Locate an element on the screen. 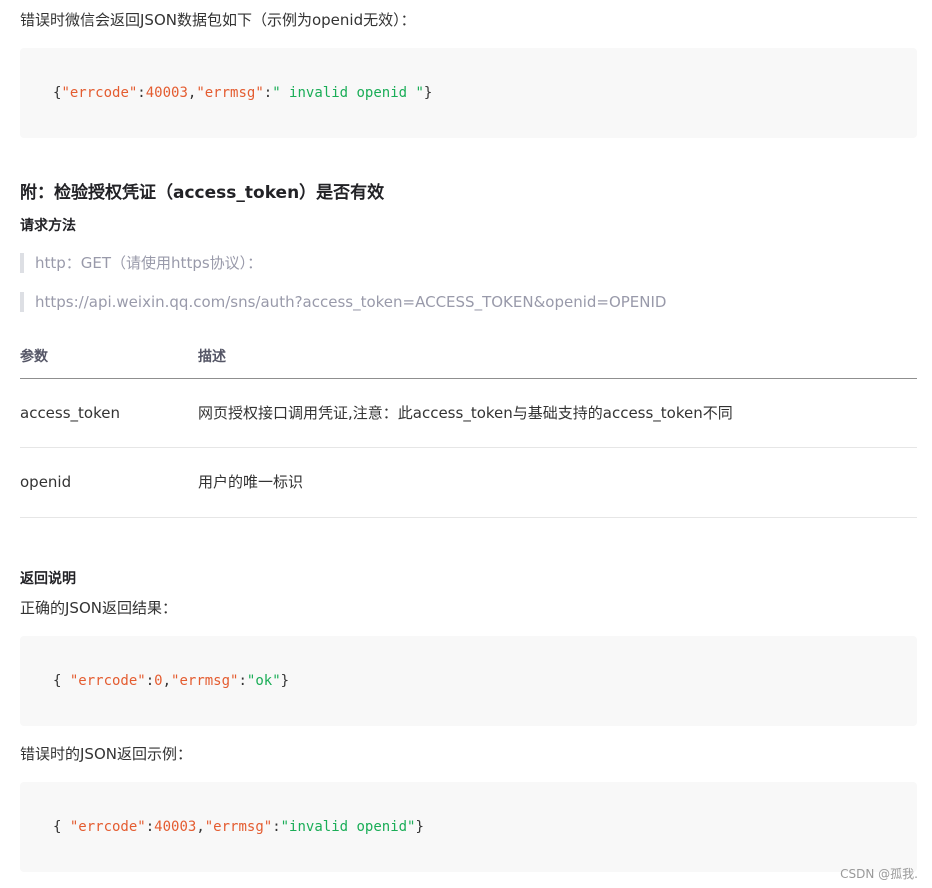 This screenshot has height=888, width=932. table-header-desc: 描述 is located at coordinates (212, 357).